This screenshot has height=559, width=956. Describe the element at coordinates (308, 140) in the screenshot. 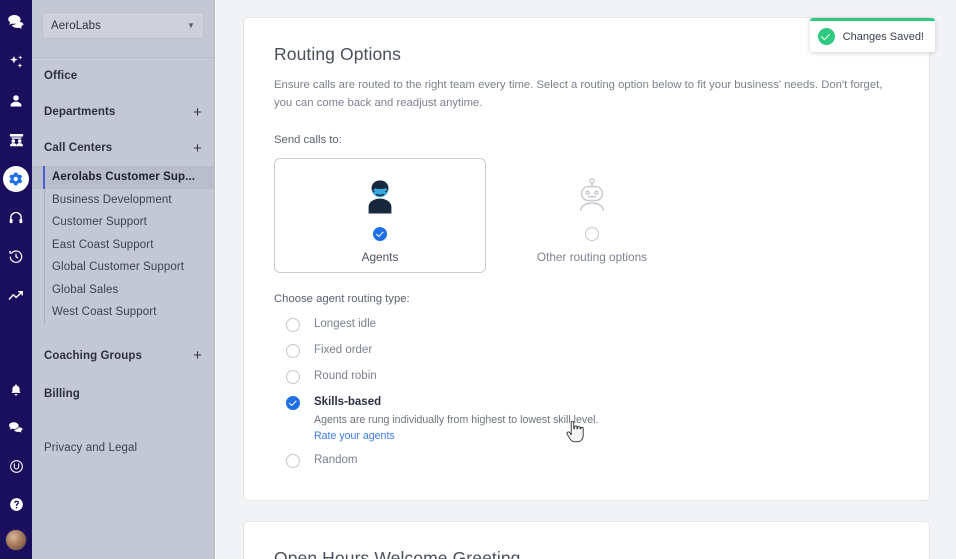

I see `send-calls-to-label: Send calls to:` at that location.